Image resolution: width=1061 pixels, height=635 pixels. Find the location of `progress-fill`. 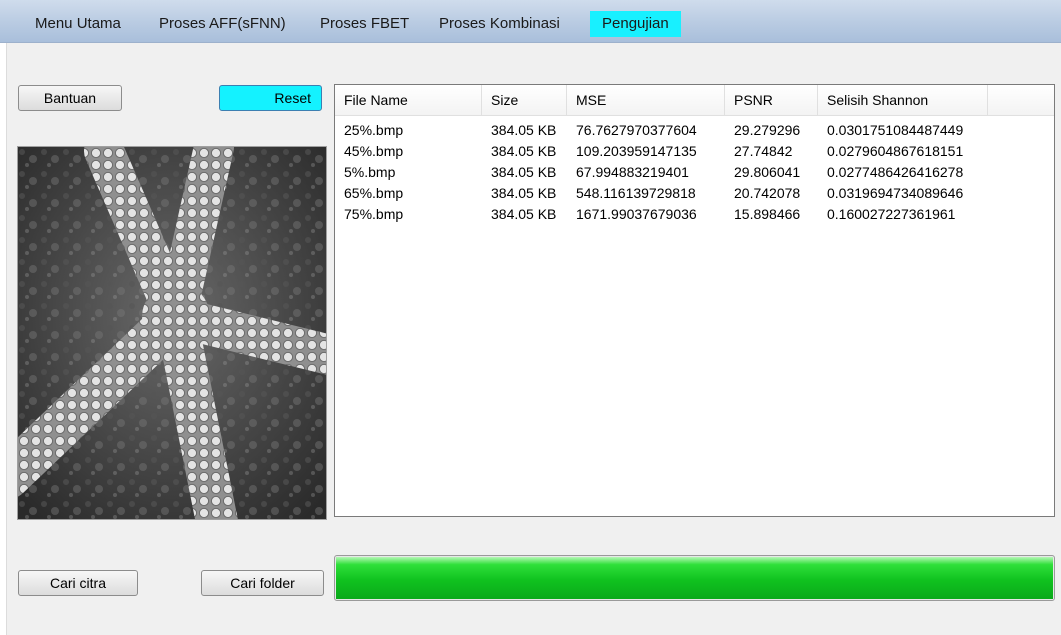

progress-fill is located at coordinates (694, 578).